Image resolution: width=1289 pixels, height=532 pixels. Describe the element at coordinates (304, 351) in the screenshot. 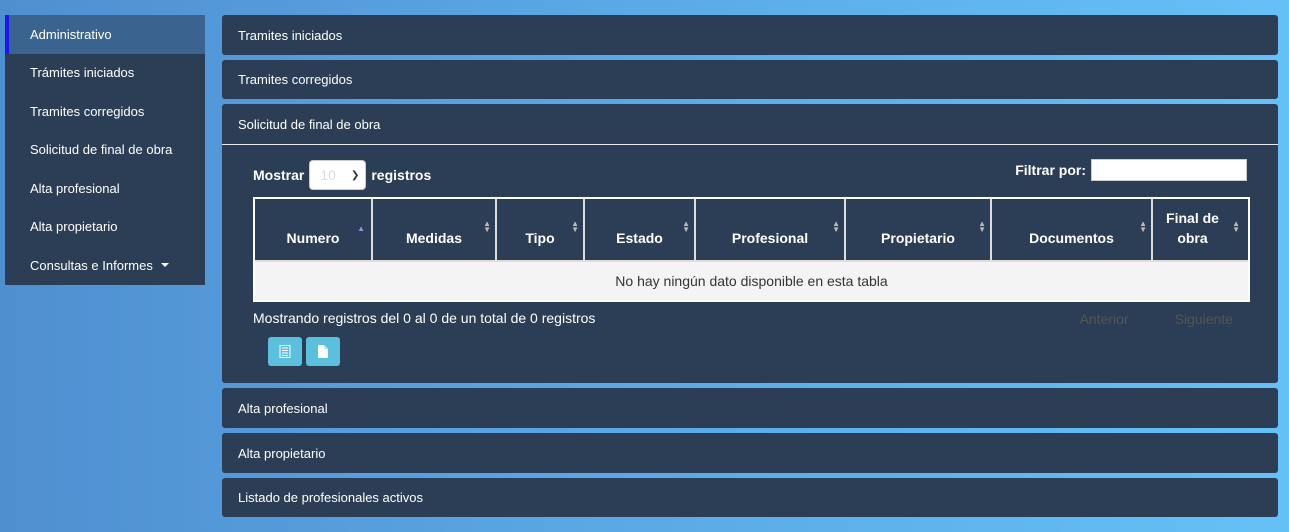

I see `export-buttons` at that location.